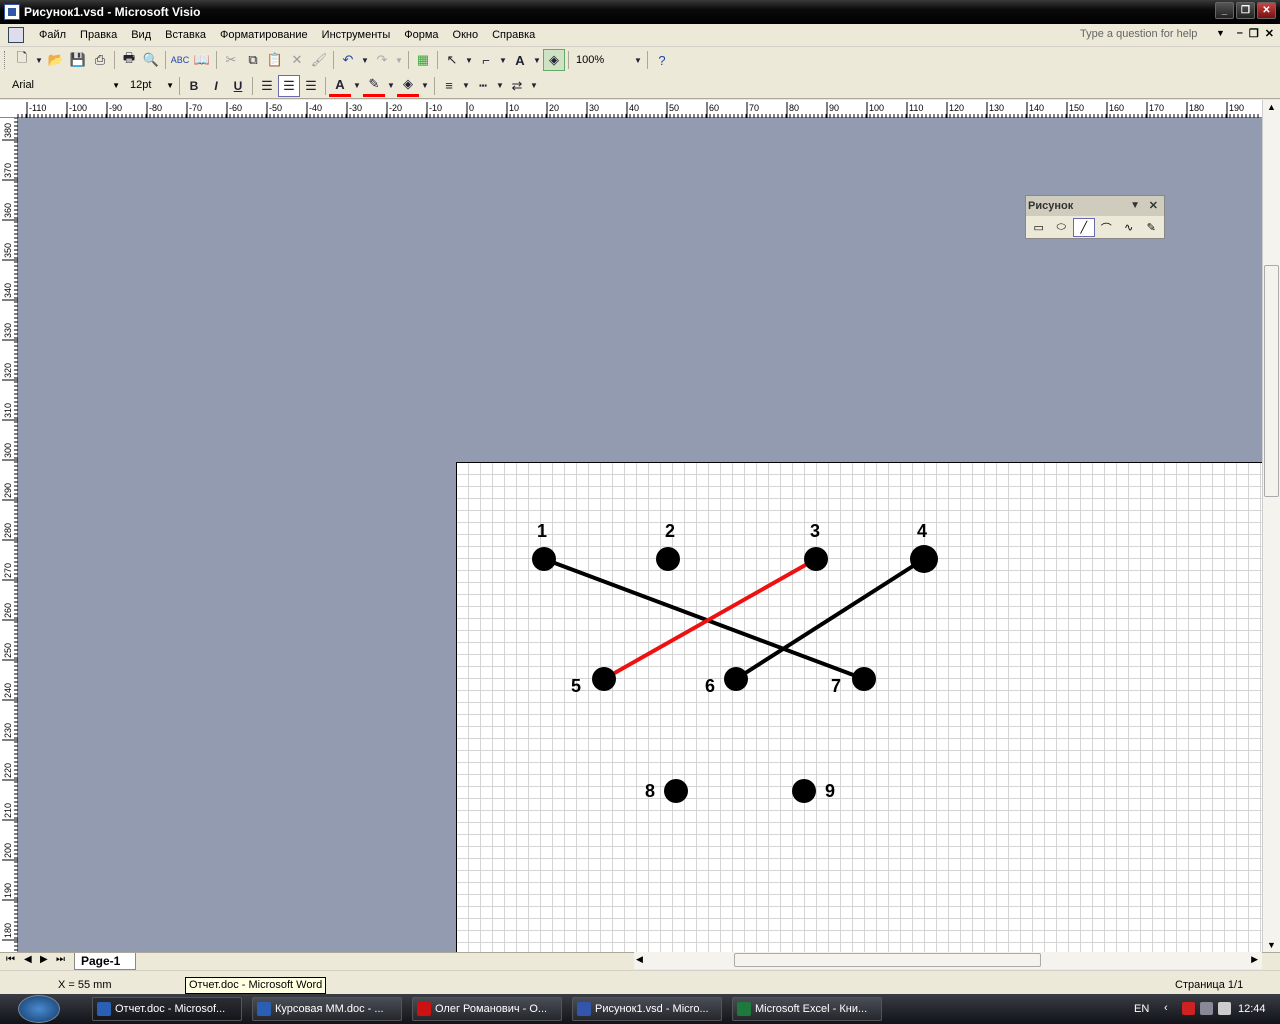 This screenshot has width=1280, height=1024. I want to click on new-icon: 🗋, so click(22, 60).